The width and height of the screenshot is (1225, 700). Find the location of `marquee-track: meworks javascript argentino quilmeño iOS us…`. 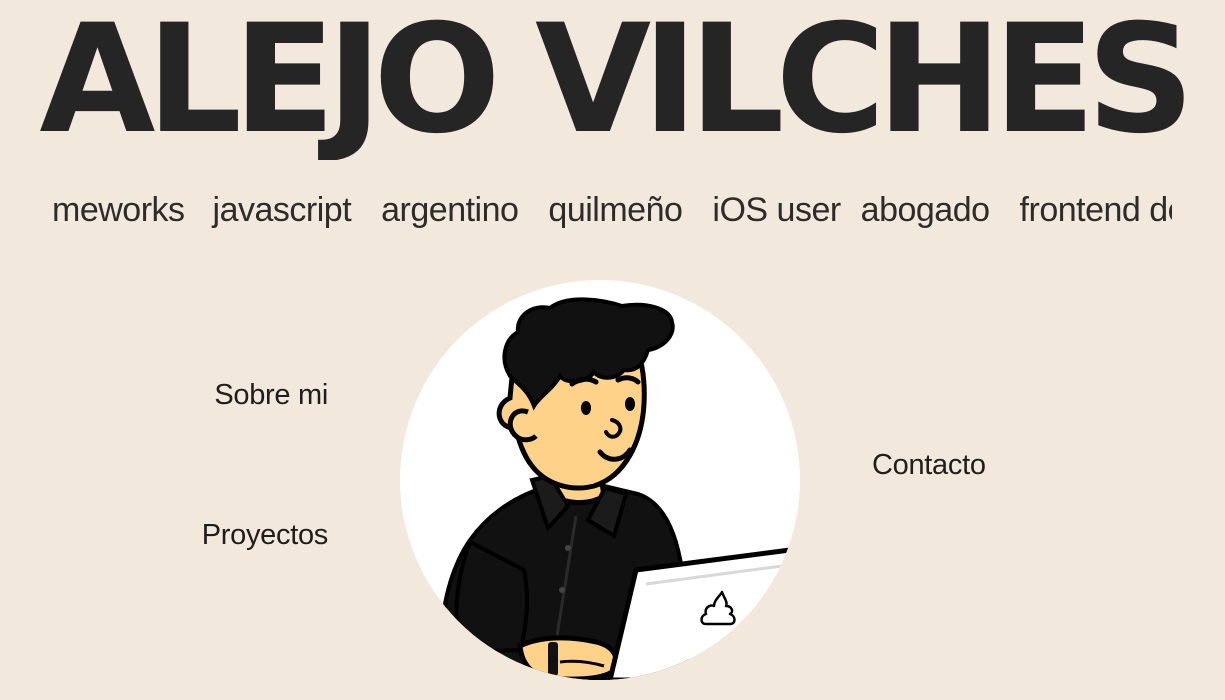

marquee-track: meworks javascript argentino quilmeño iOS us… is located at coordinates (597, 210).